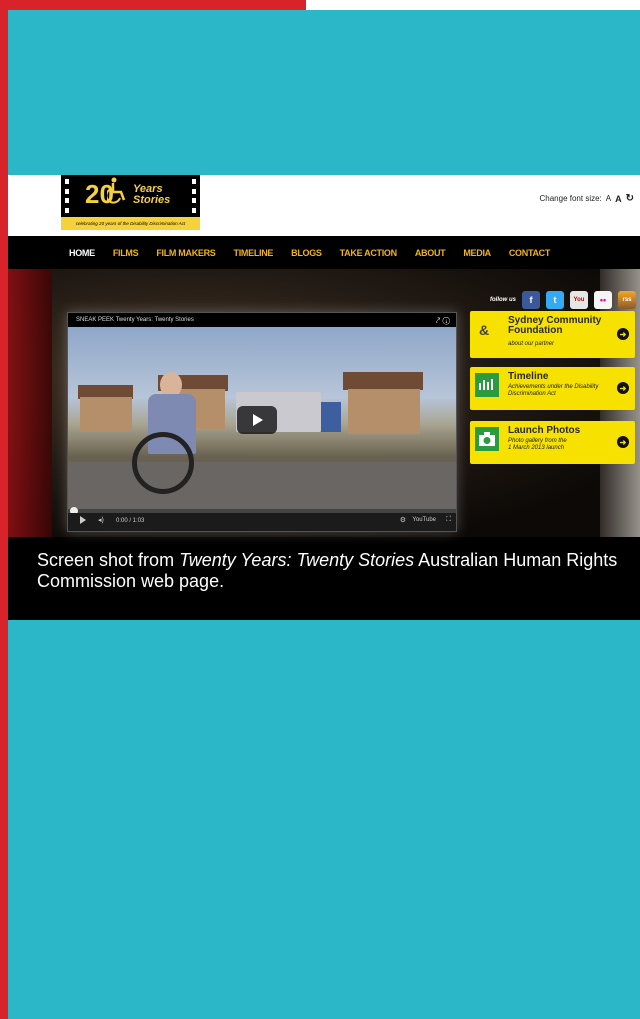  What do you see at coordinates (152, 200) in the screenshot?
I see `logo-word-stories: Stories` at bounding box center [152, 200].